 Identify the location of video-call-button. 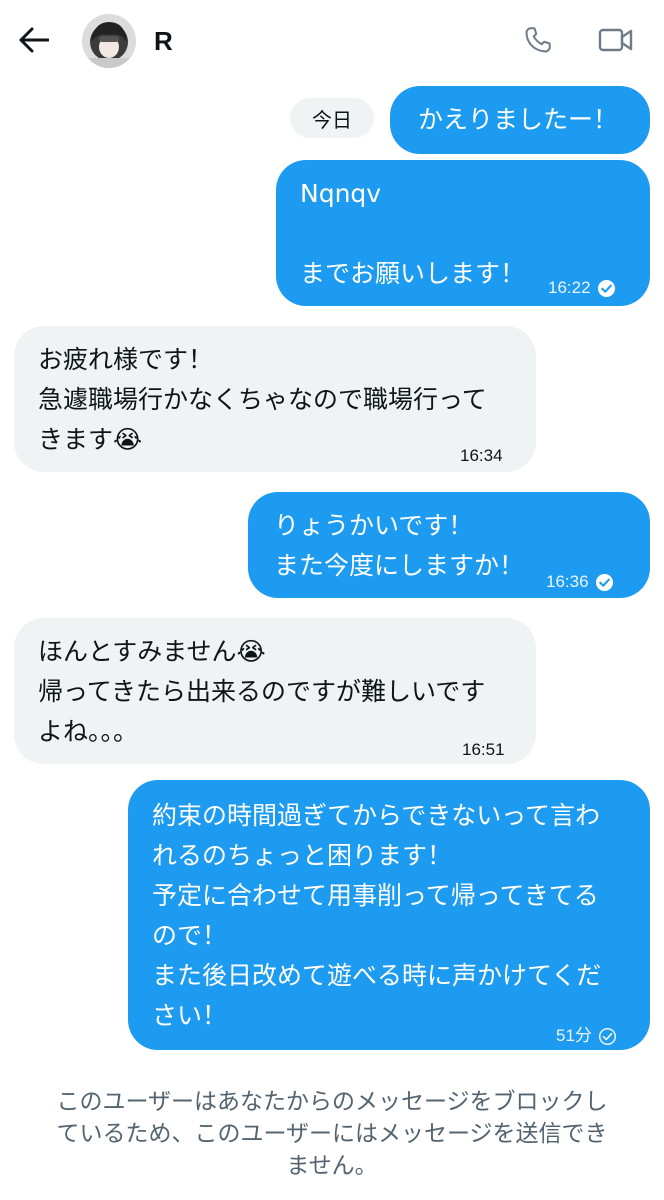
(616, 40).